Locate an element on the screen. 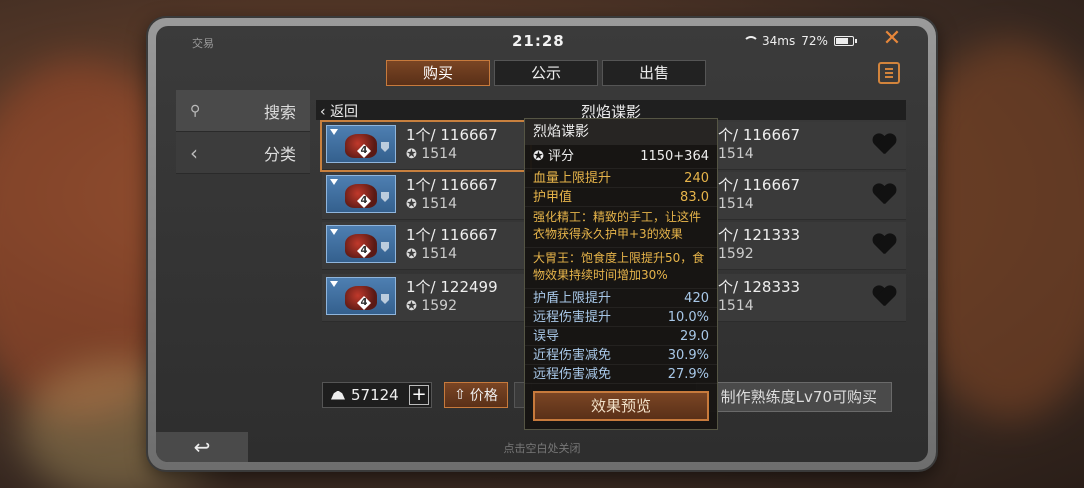 This screenshot has height=488, width=1084. listing-price: 1个/ 122499 is located at coordinates (452, 287).